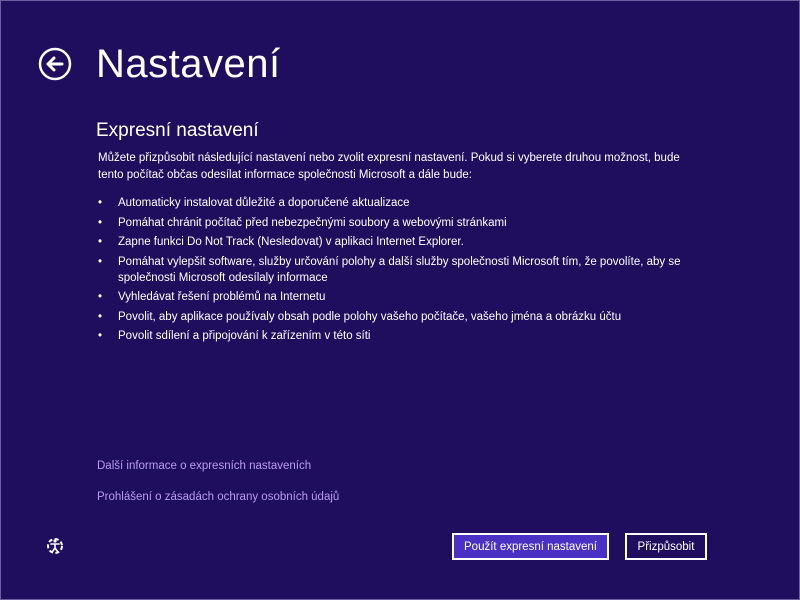 The height and width of the screenshot is (600, 800). Describe the element at coordinates (204, 466) in the screenshot. I see `more-info-link: Další informace o expresních nastaveních` at that location.